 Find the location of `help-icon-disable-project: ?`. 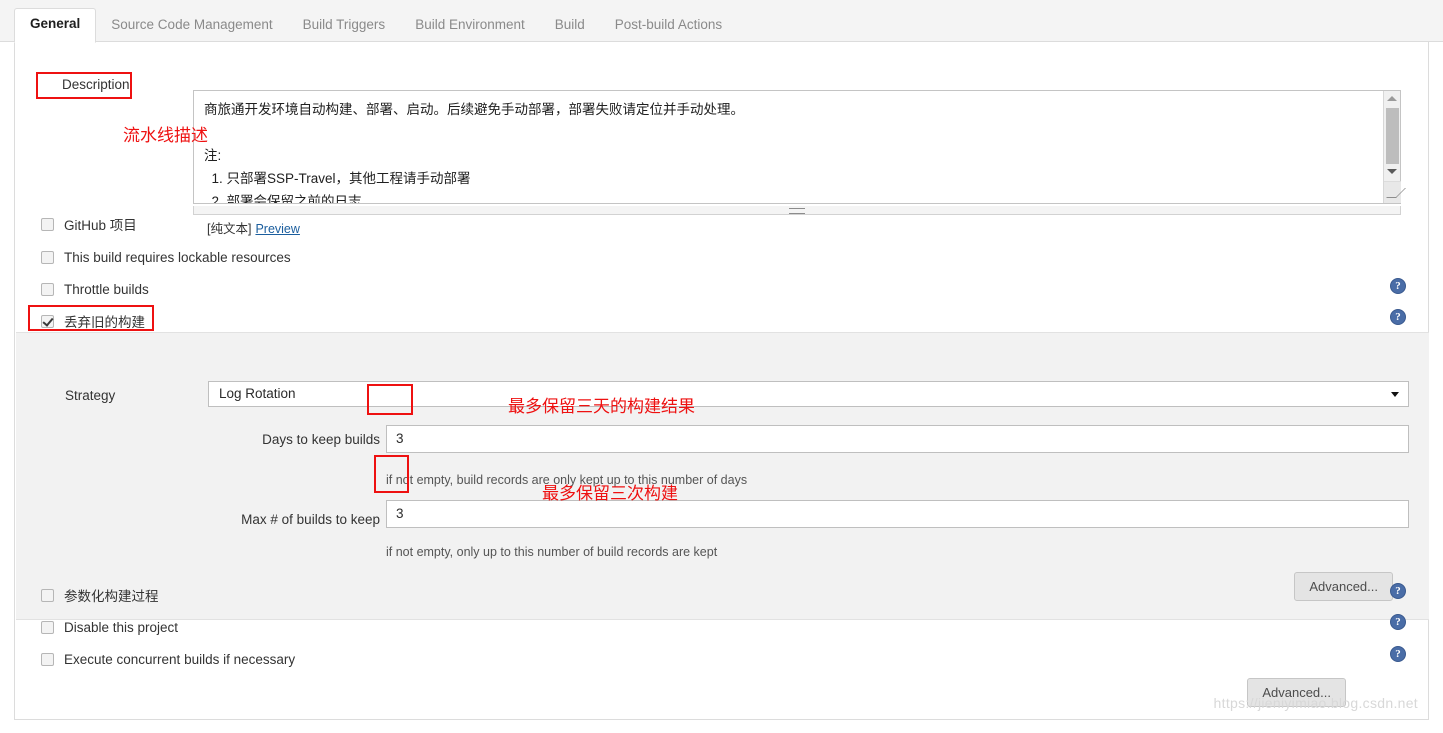

help-icon-disable-project: ? is located at coordinates (1398, 622).